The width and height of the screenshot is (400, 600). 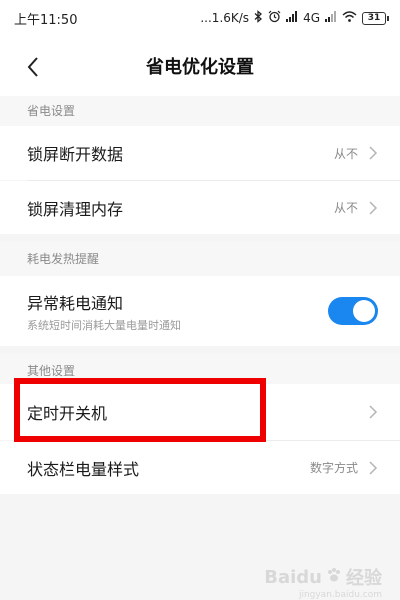 What do you see at coordinates (200, 369) in the screenshot?
I see `section-header-other-settings: 其他设置` at bounding box center [200, 369].